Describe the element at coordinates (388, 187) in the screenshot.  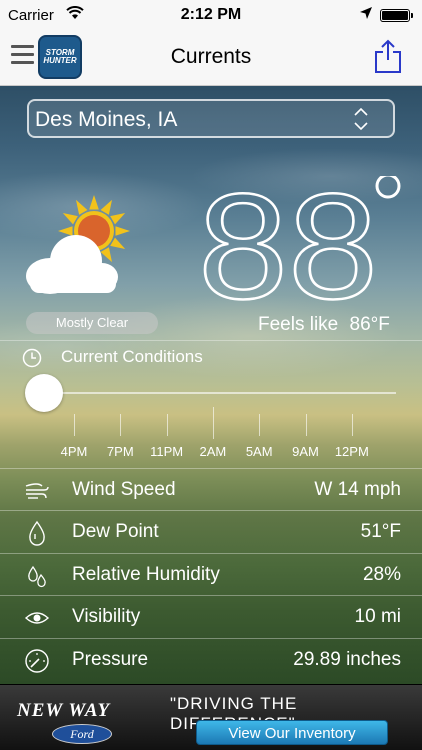
I see `degree-symbol` at that location.